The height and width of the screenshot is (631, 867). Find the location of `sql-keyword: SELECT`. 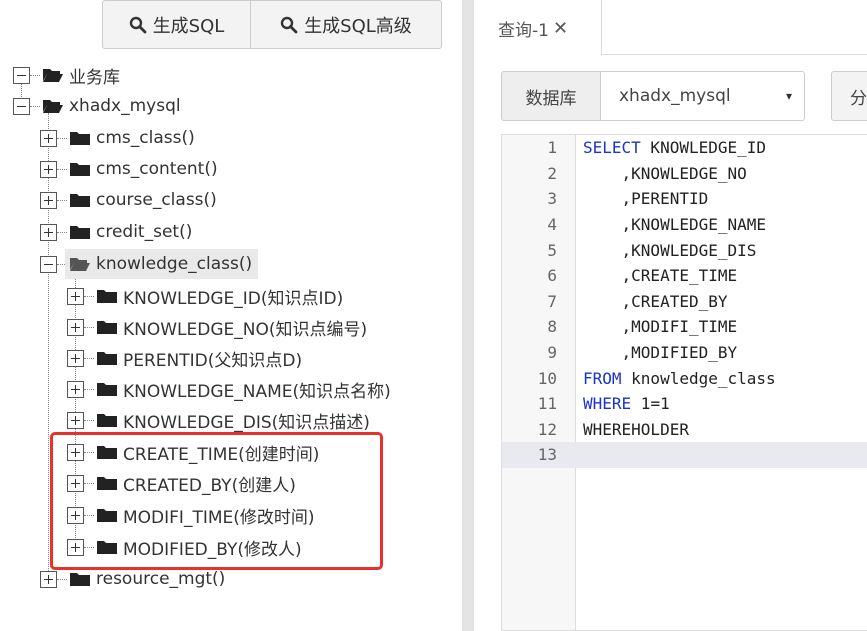

sql-keyword: SELECT is located at coordinates (612, 148).